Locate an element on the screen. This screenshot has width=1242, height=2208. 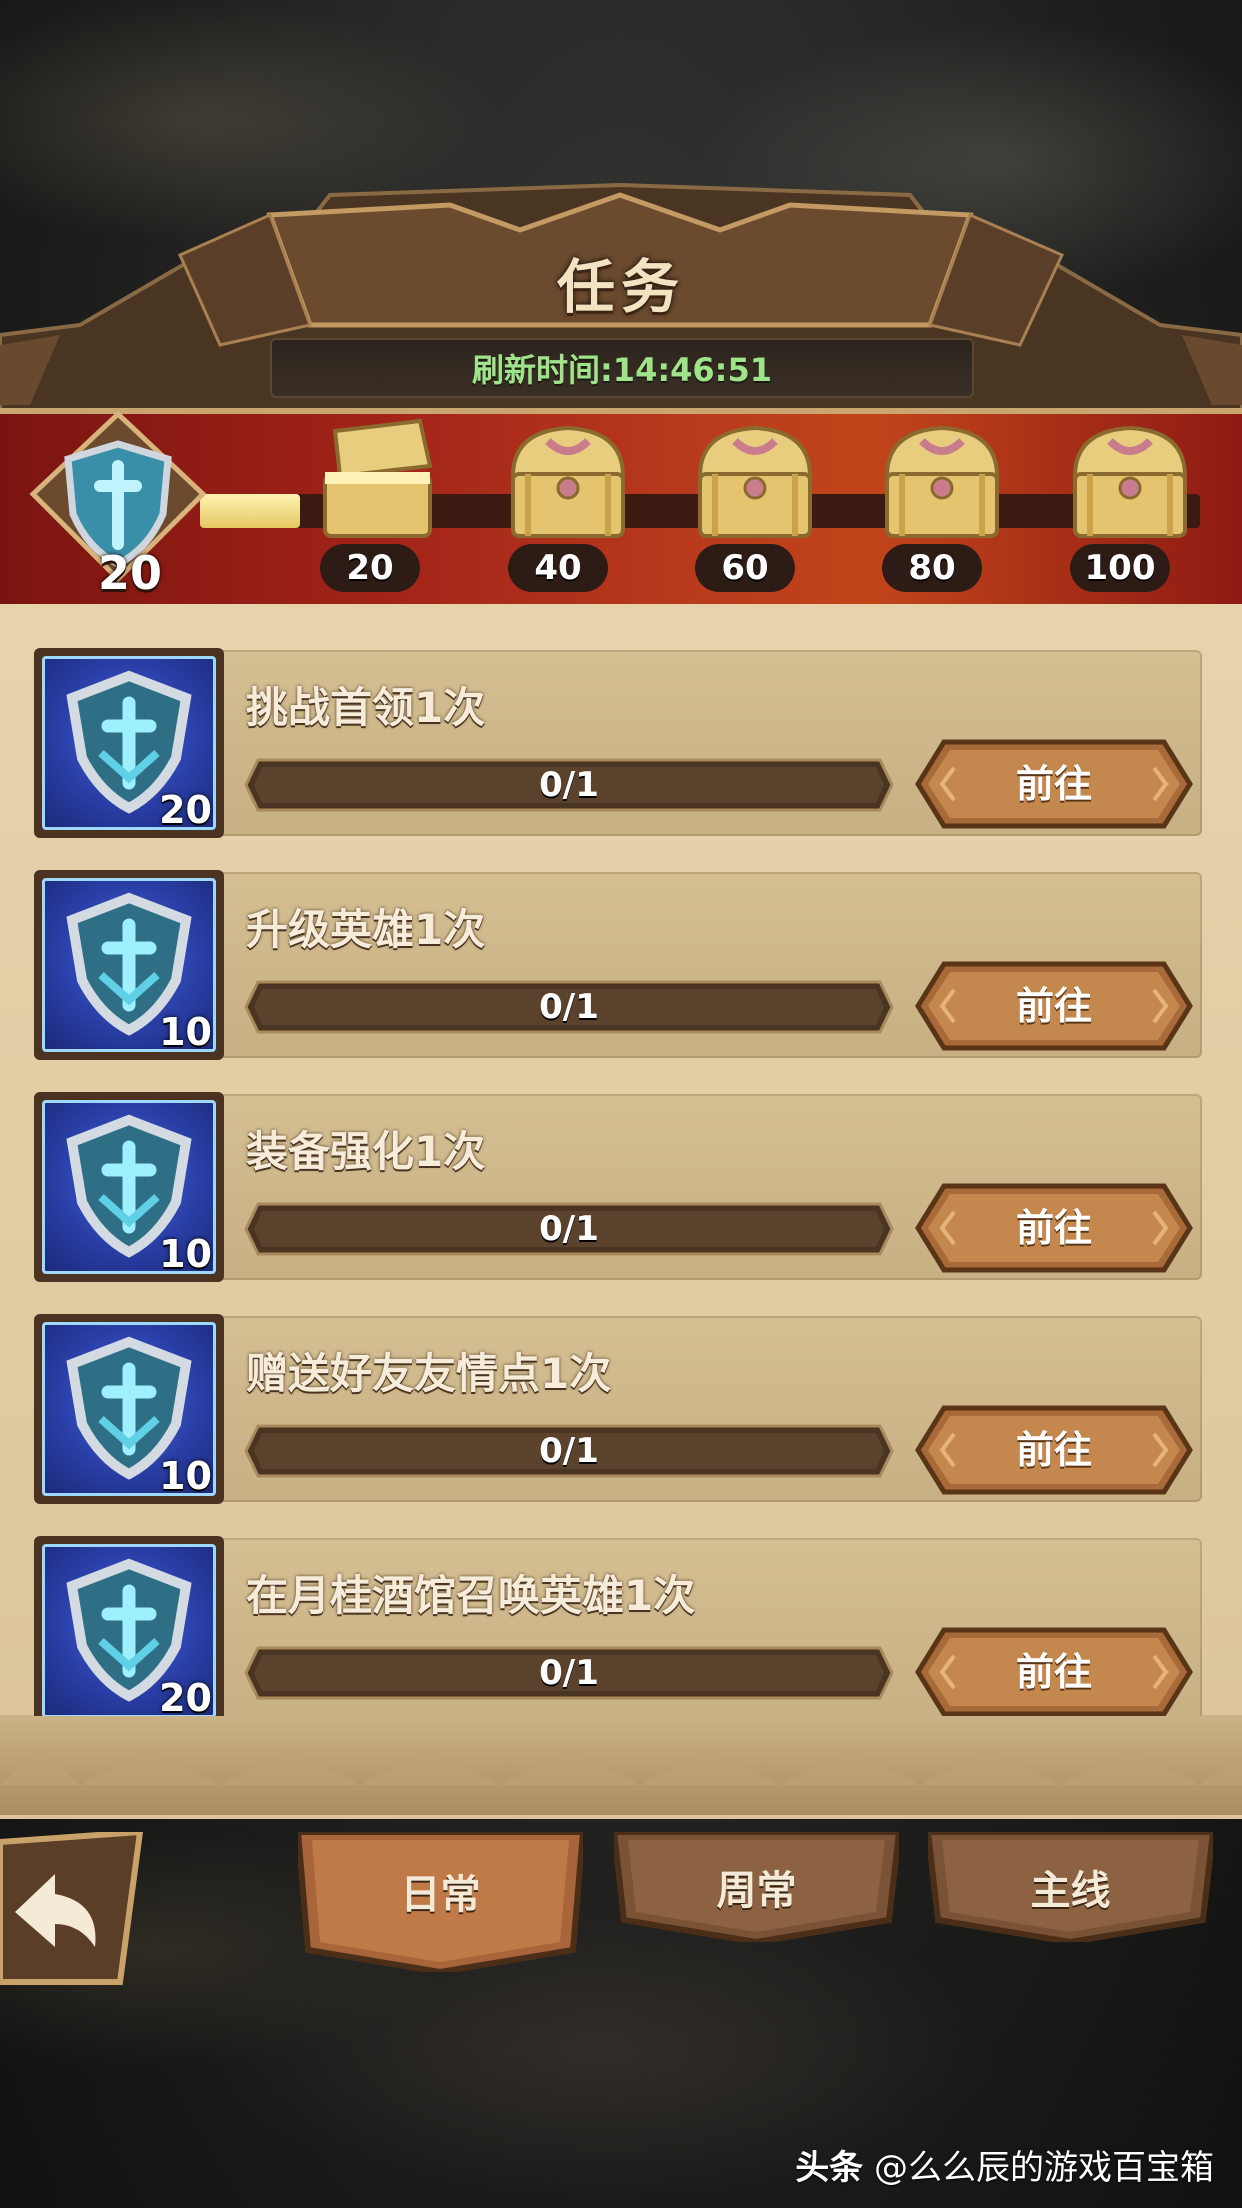
task-title: 在月桂酒馆召唤英雄1次 is located at coordinates (471, 1595).